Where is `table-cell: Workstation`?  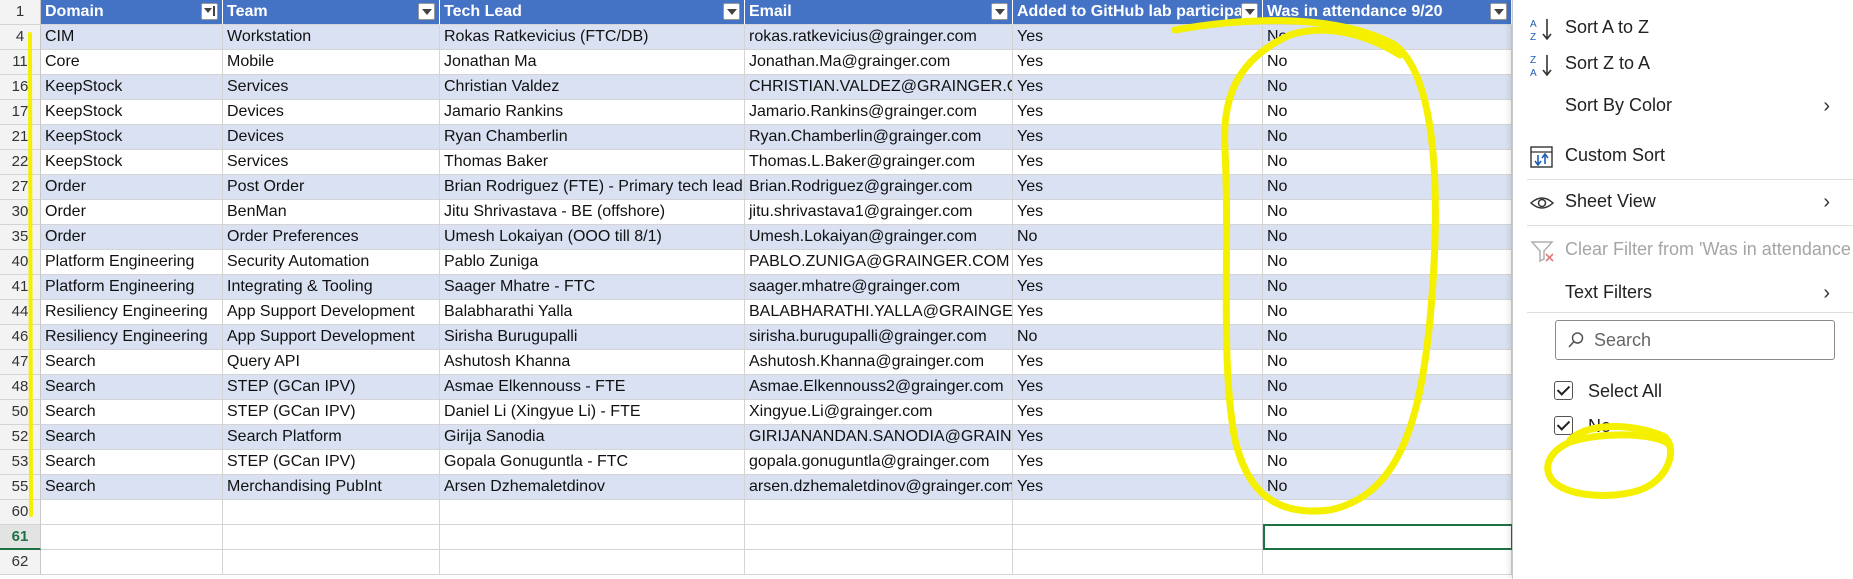 table-cell: Workstation is located at coordinates (331, 37).